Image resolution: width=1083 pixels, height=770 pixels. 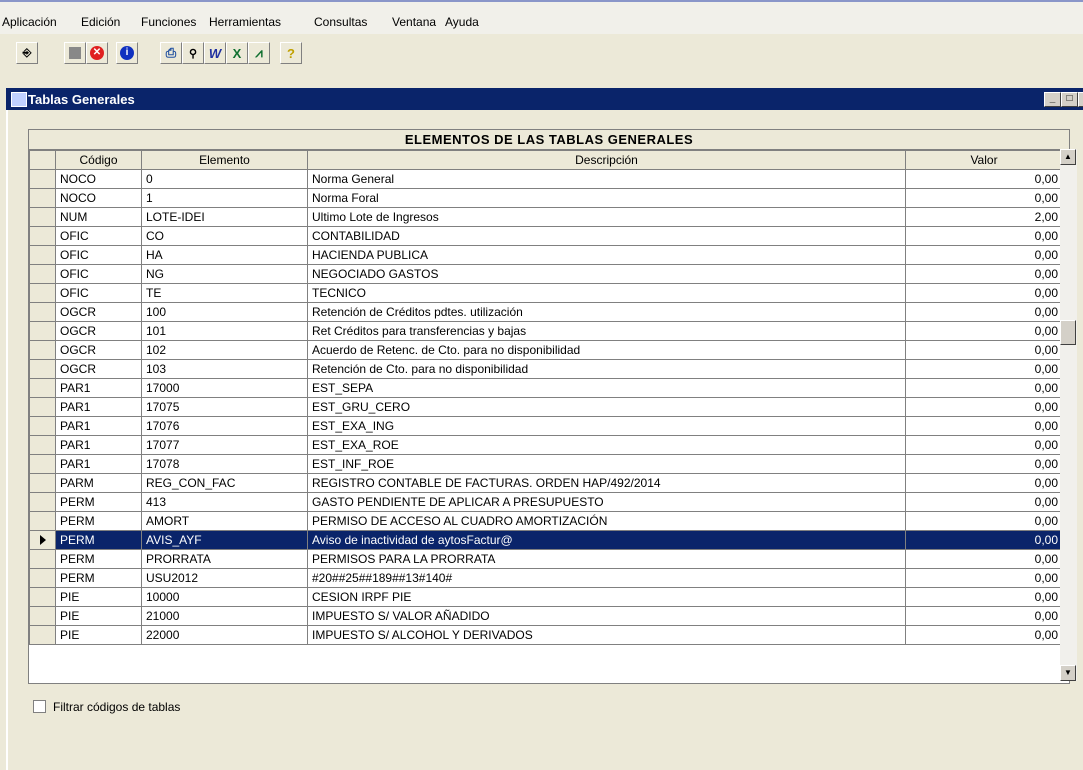 I want to click on table-row: OFIC CO CONTABILIDAD 0,00, so click(x=546, y=236).